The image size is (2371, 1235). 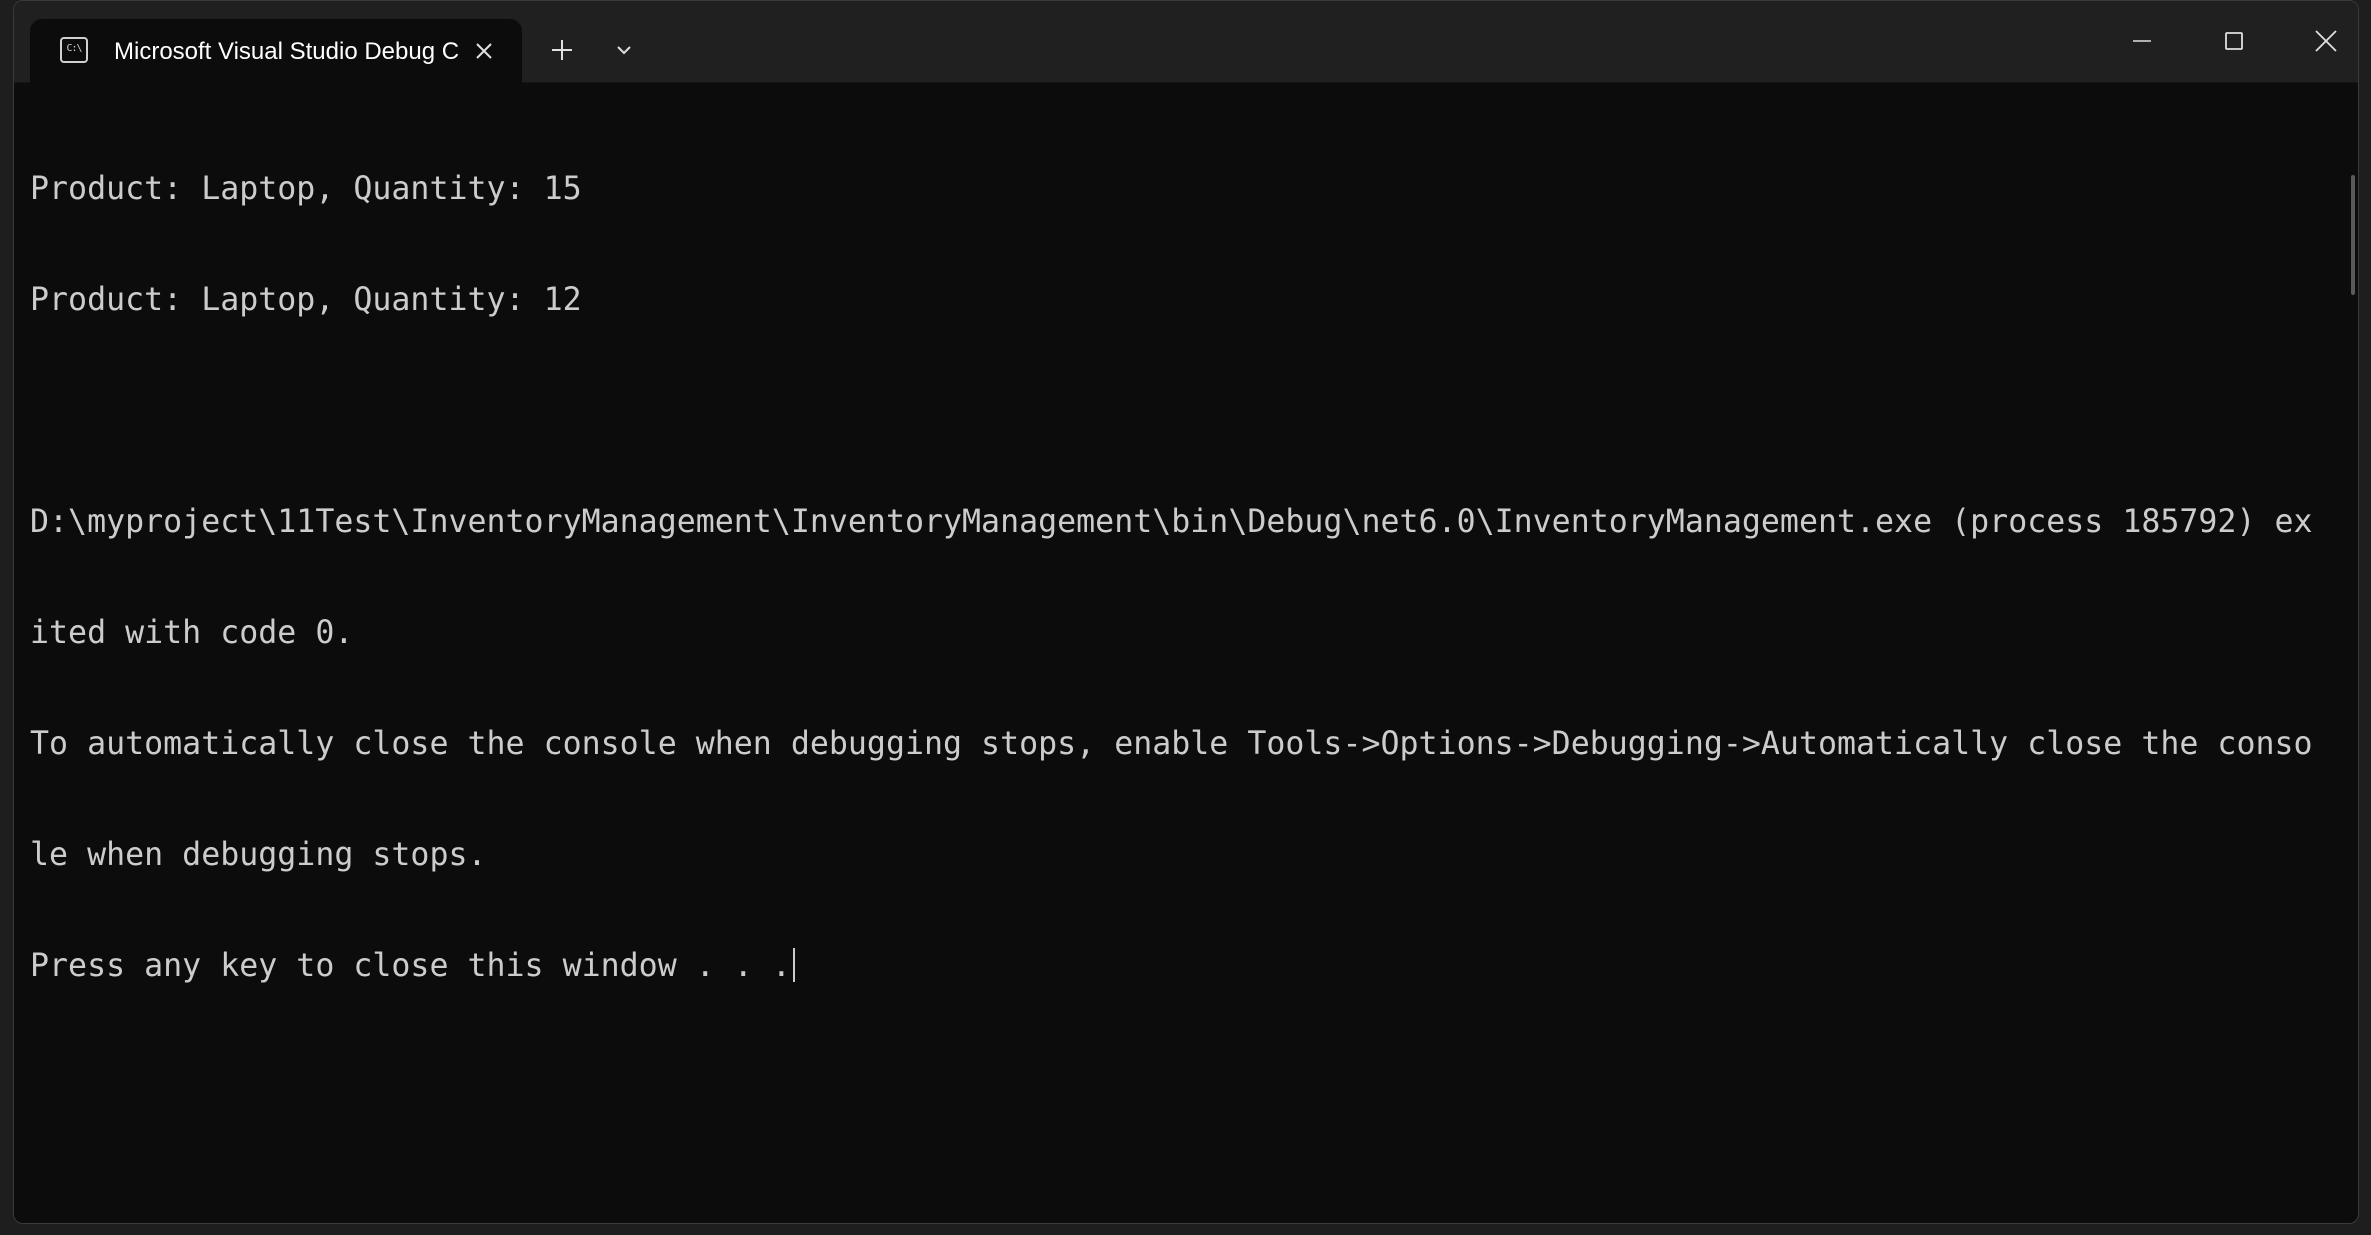 I want to click on plus-icon, so click(x=562, y=50).